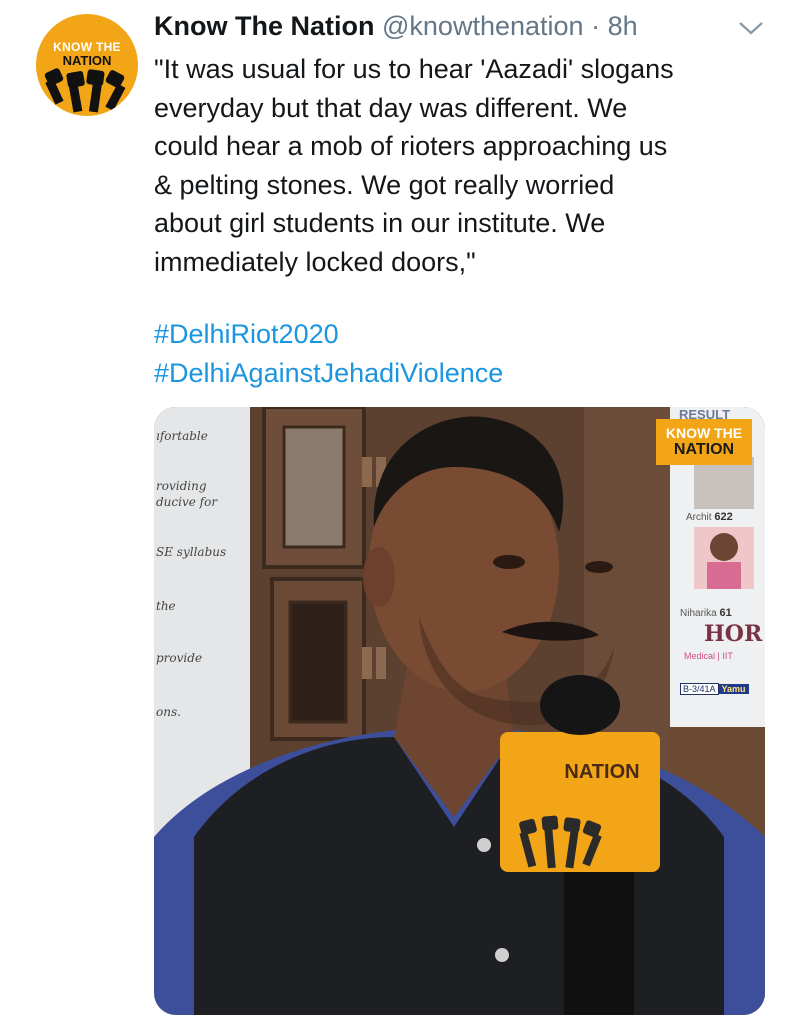 This screenshot has height=1023, width=799. Describe the element at coordinates (751, 28) in the screenshot. I see `chevron-down-icon` at that location.